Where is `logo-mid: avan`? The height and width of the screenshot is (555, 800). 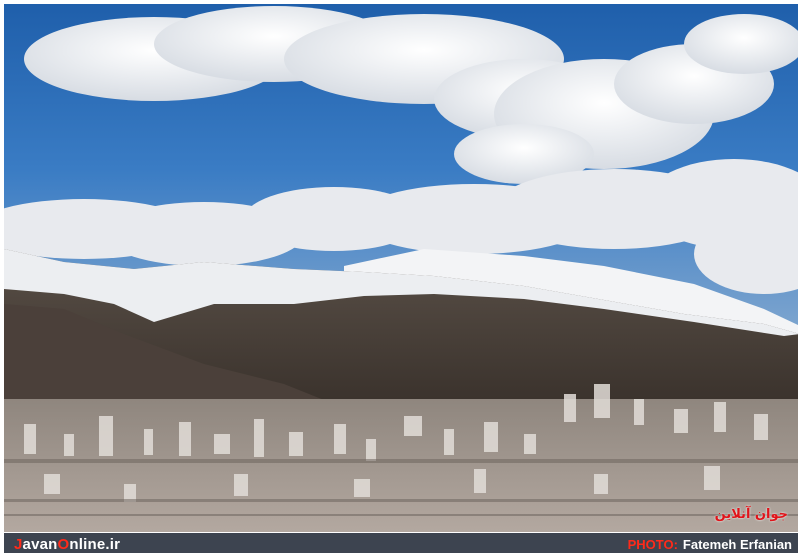 logo-mid: avan is located at coordinates (40, 544).